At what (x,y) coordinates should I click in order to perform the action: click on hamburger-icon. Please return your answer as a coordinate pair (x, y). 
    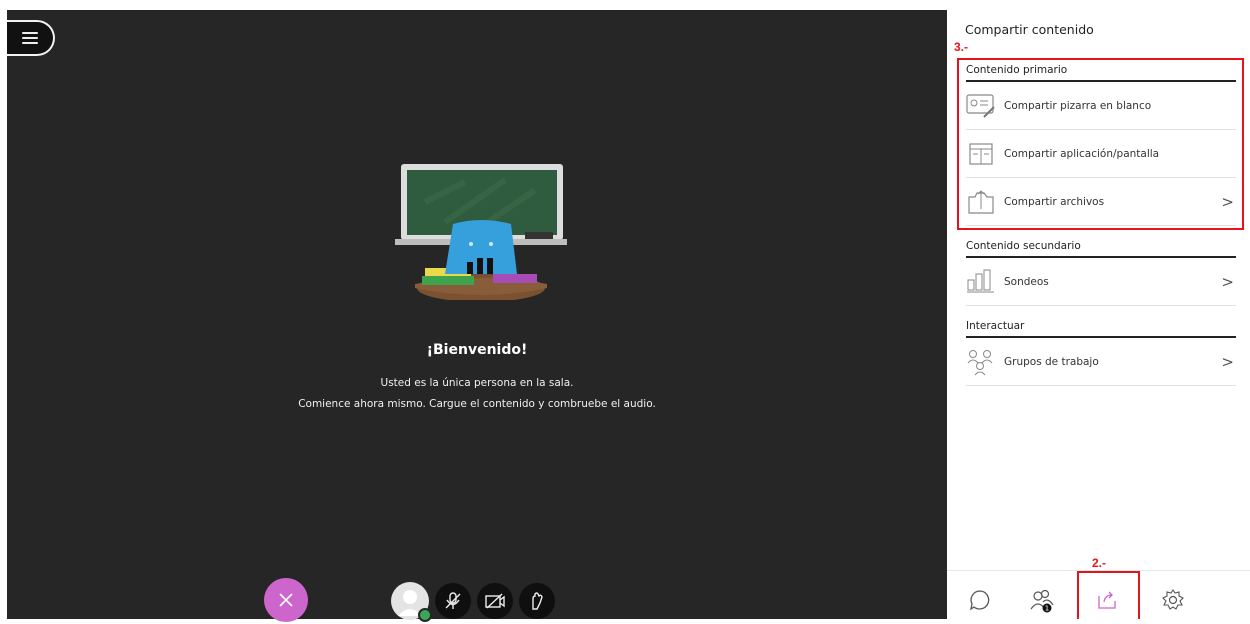
    Looking at the image, I should click on (30, 38).